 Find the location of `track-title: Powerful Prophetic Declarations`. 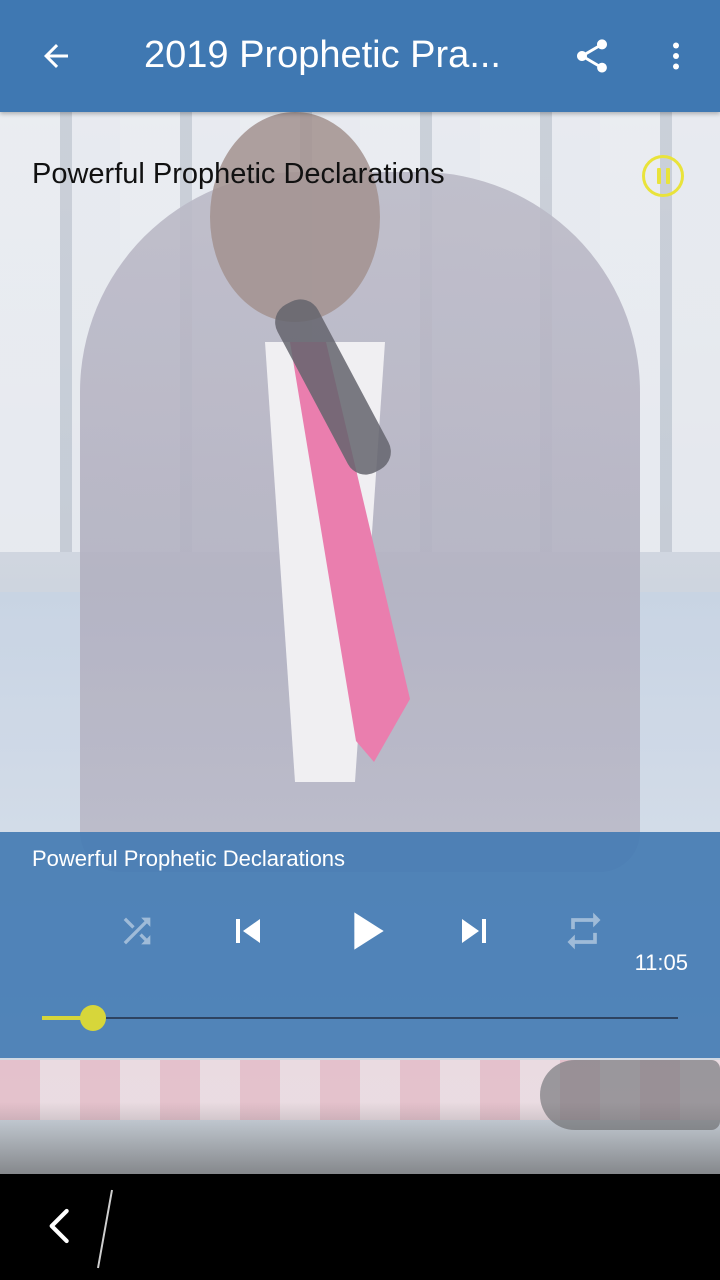

track-title: Powerful Prophetic Declarations is located at coordinates (189, 858).